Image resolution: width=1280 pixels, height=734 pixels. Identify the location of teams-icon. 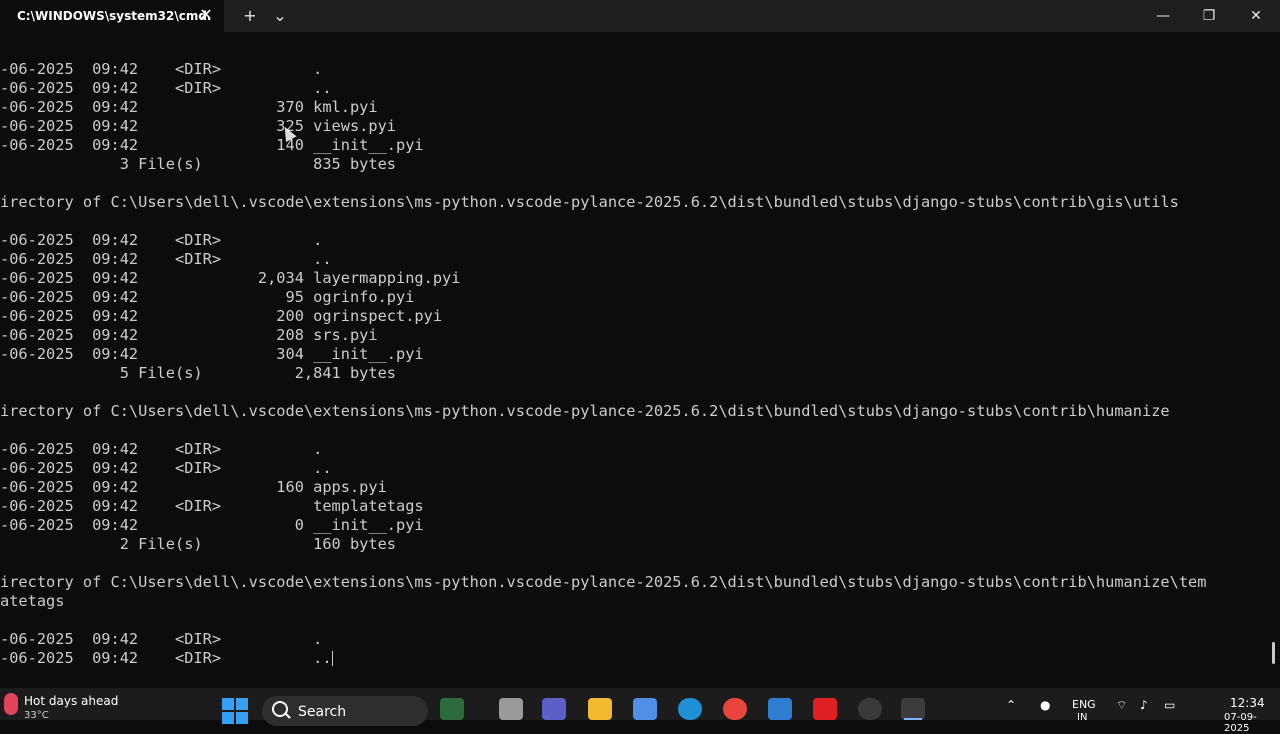
(554, 709).